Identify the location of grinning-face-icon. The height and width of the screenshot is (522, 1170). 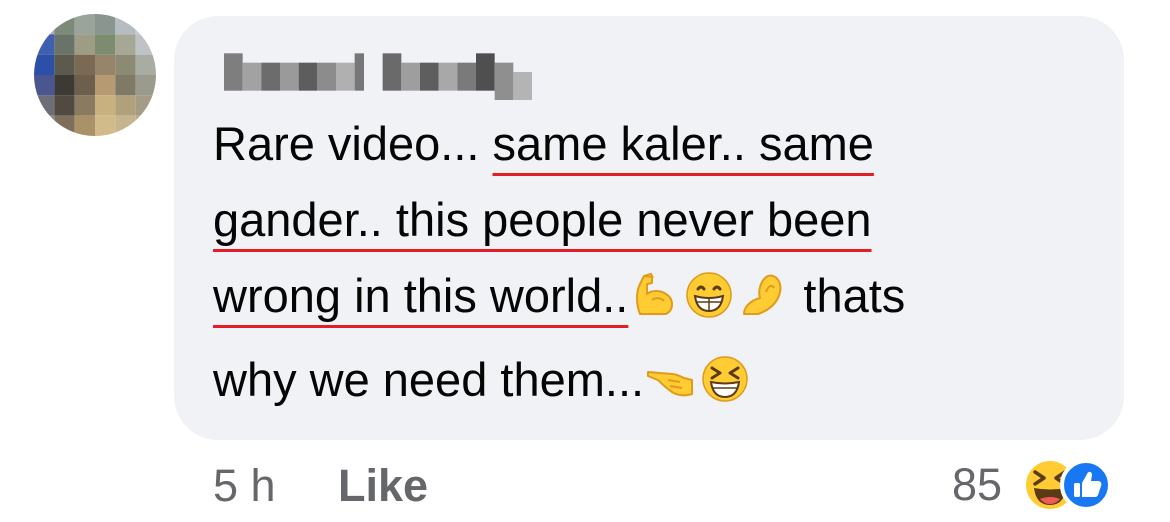
(709, 295).